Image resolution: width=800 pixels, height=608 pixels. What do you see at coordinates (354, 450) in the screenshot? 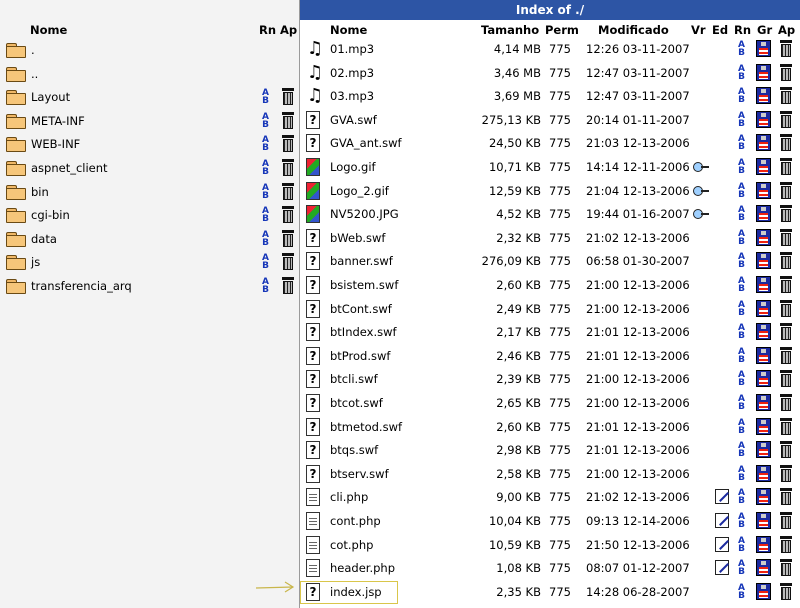
I see `file-name: btqs.swf` at bounding box center [354, 450].